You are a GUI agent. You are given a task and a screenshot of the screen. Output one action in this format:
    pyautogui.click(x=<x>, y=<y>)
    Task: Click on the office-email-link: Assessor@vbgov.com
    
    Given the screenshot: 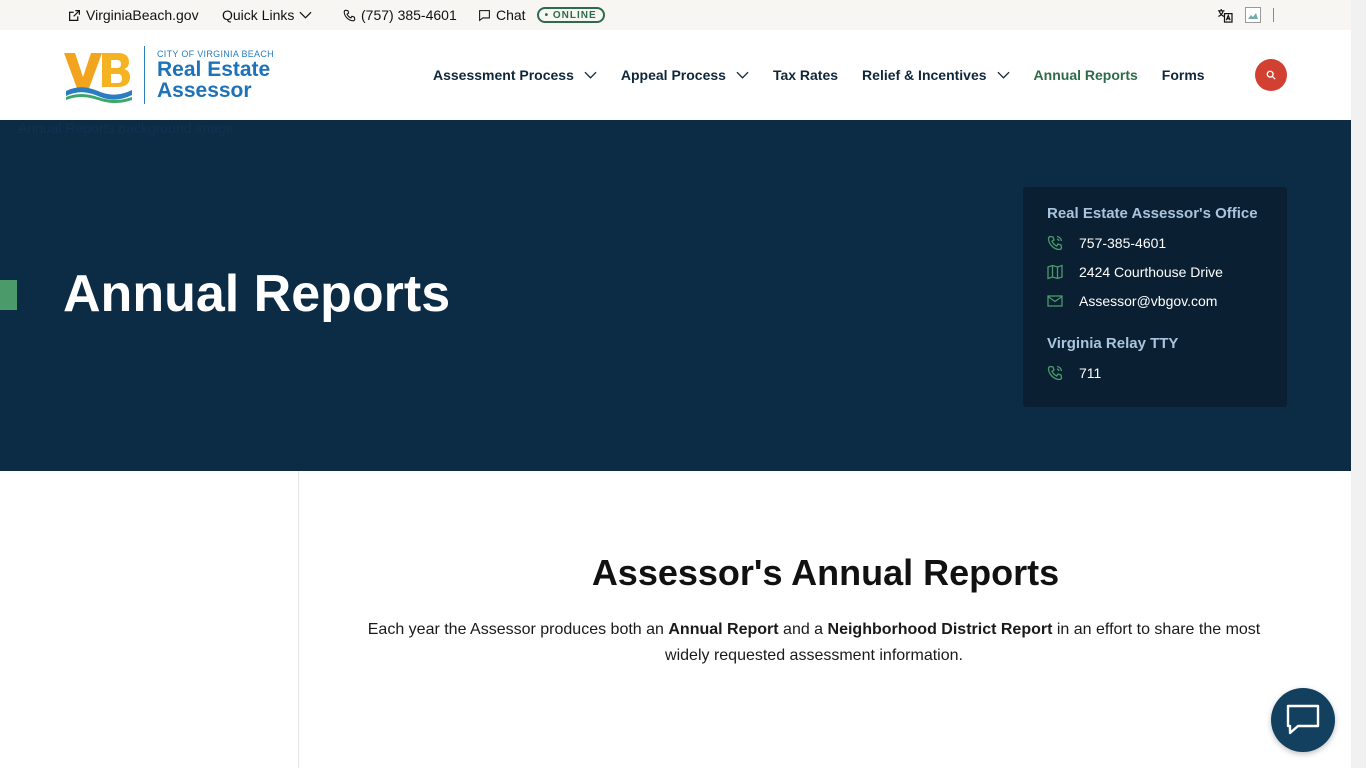 What is the action you would take?
    pyautogui.click(x=1155, y=301)
    